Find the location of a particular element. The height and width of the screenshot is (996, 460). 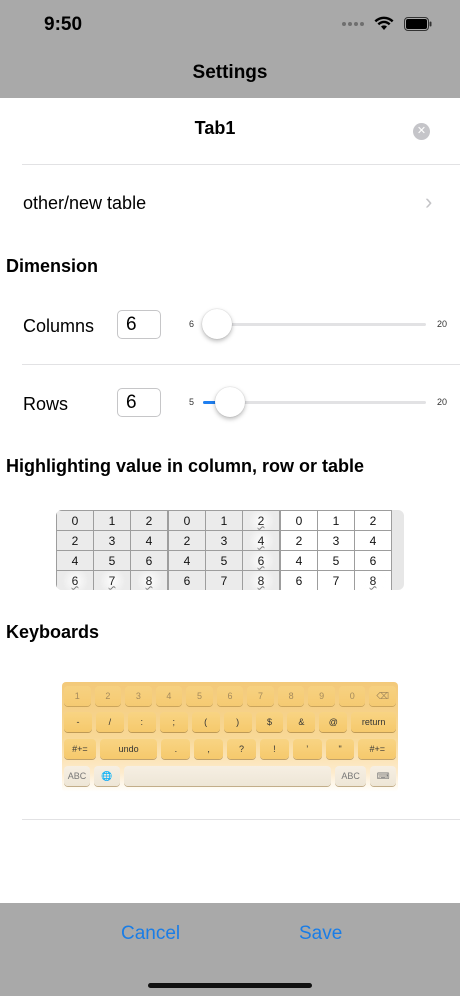

keyboard-key: 6 is located at coordinates (230, 696).